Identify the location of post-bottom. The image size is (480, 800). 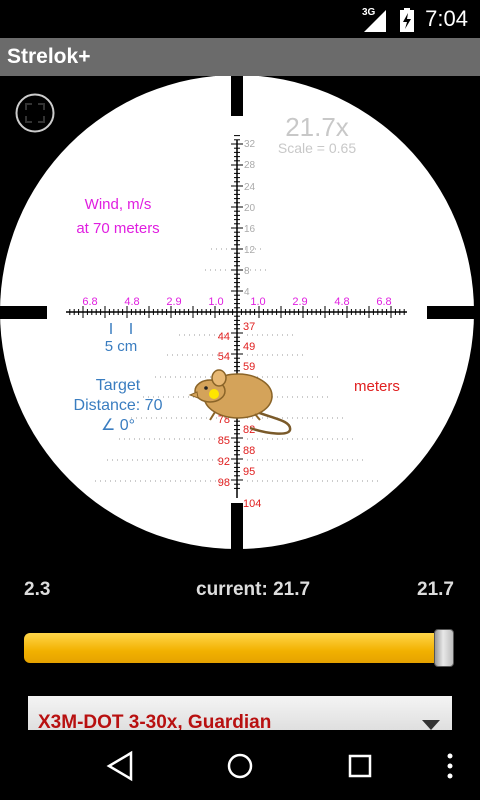
(237, 527).